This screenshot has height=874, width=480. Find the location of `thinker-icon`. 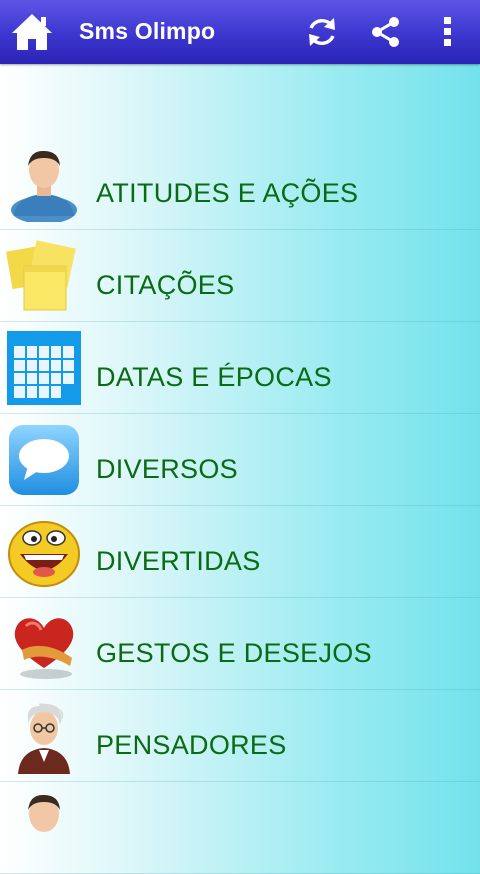

thinker-icon is located at coordinates (44, 738).